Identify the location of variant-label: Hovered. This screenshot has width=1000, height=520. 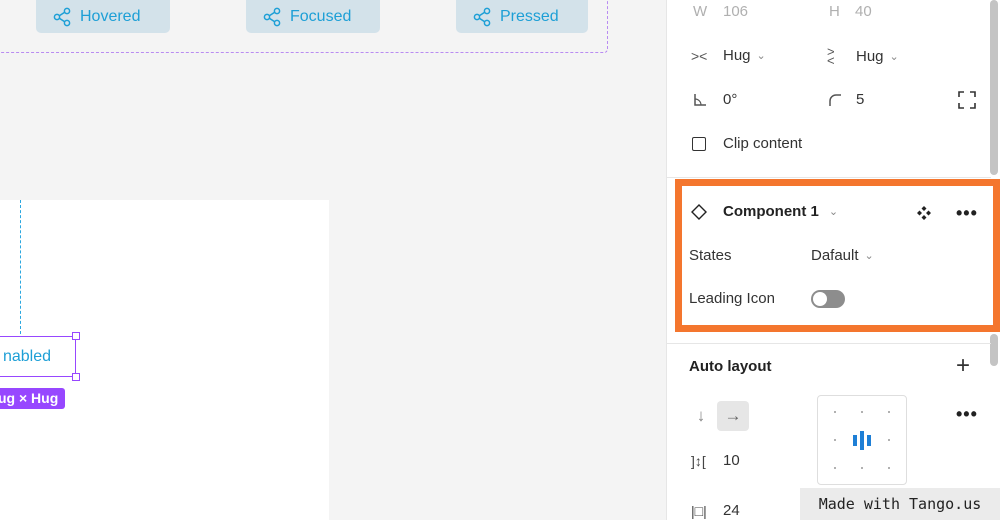
(110, 16).